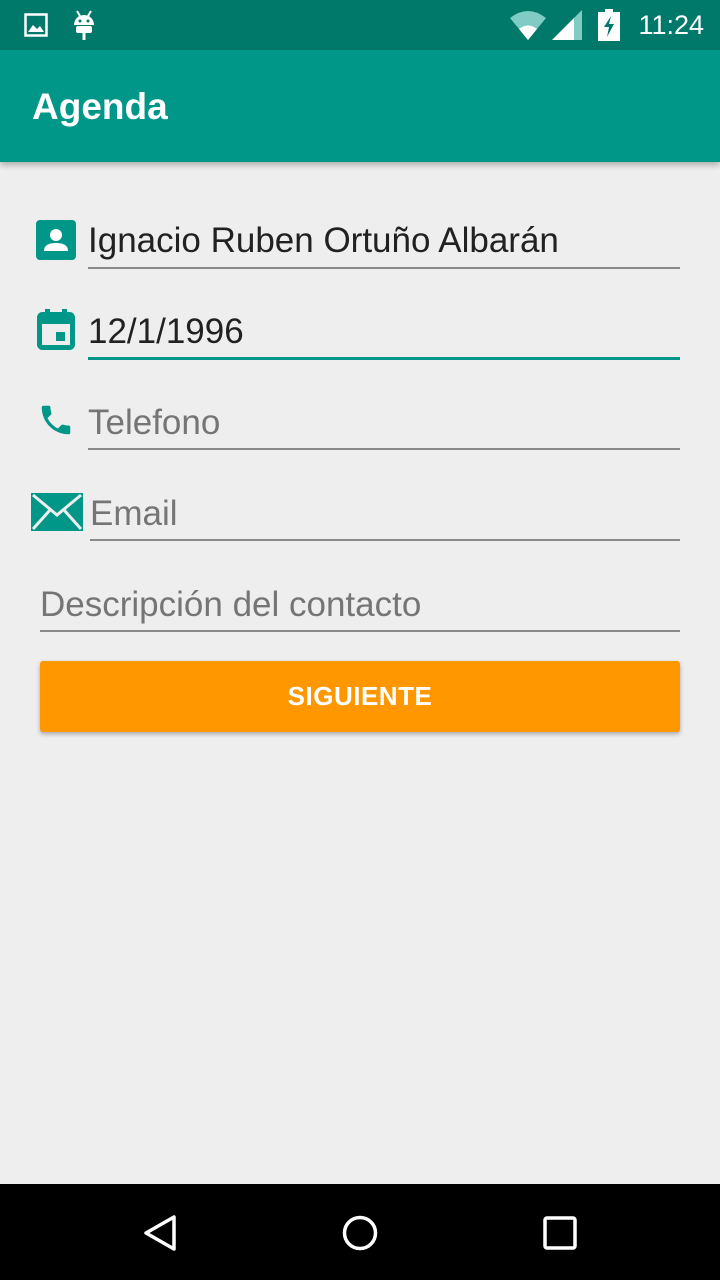  I want to click on phone-field: Telefono, so click(154, 423).